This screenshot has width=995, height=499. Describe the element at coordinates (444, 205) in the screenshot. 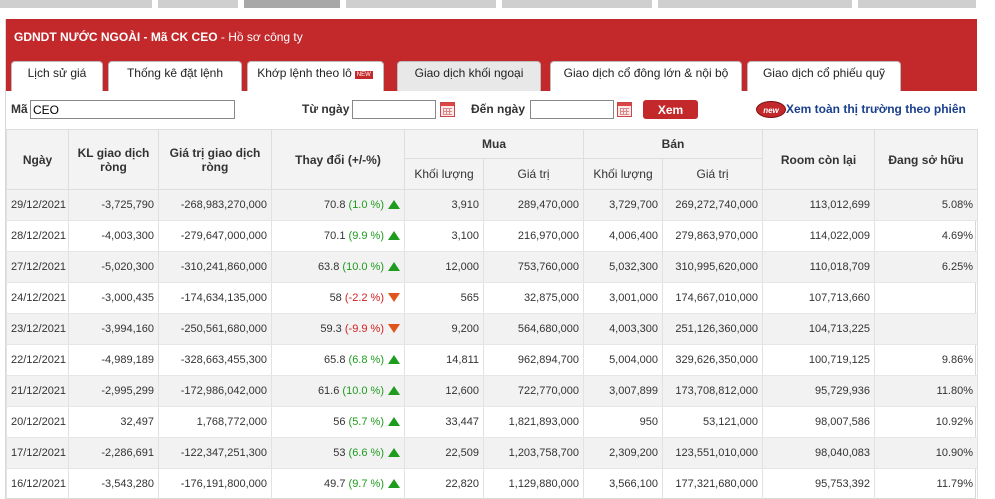

I see `buy-volume-cell: 3,910` at that location.